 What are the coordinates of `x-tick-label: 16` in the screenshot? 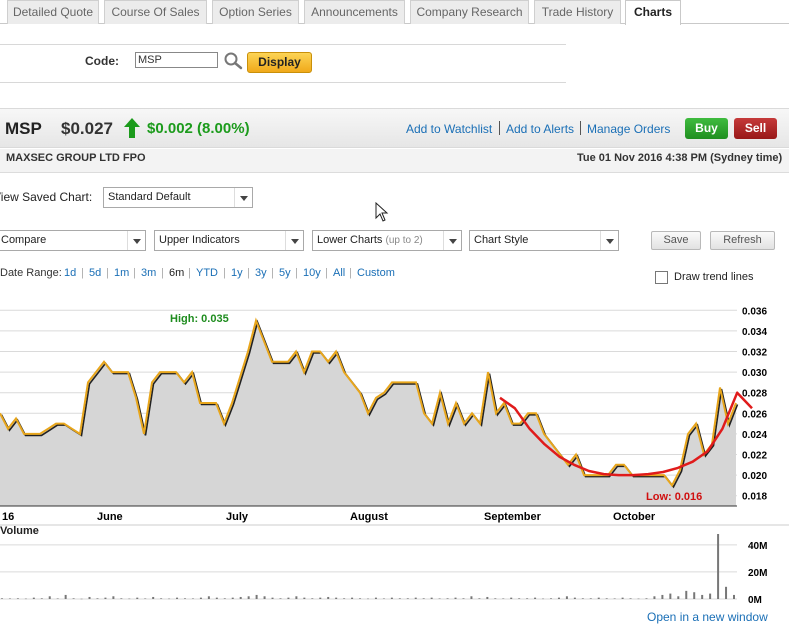 It's located at (8, 517).